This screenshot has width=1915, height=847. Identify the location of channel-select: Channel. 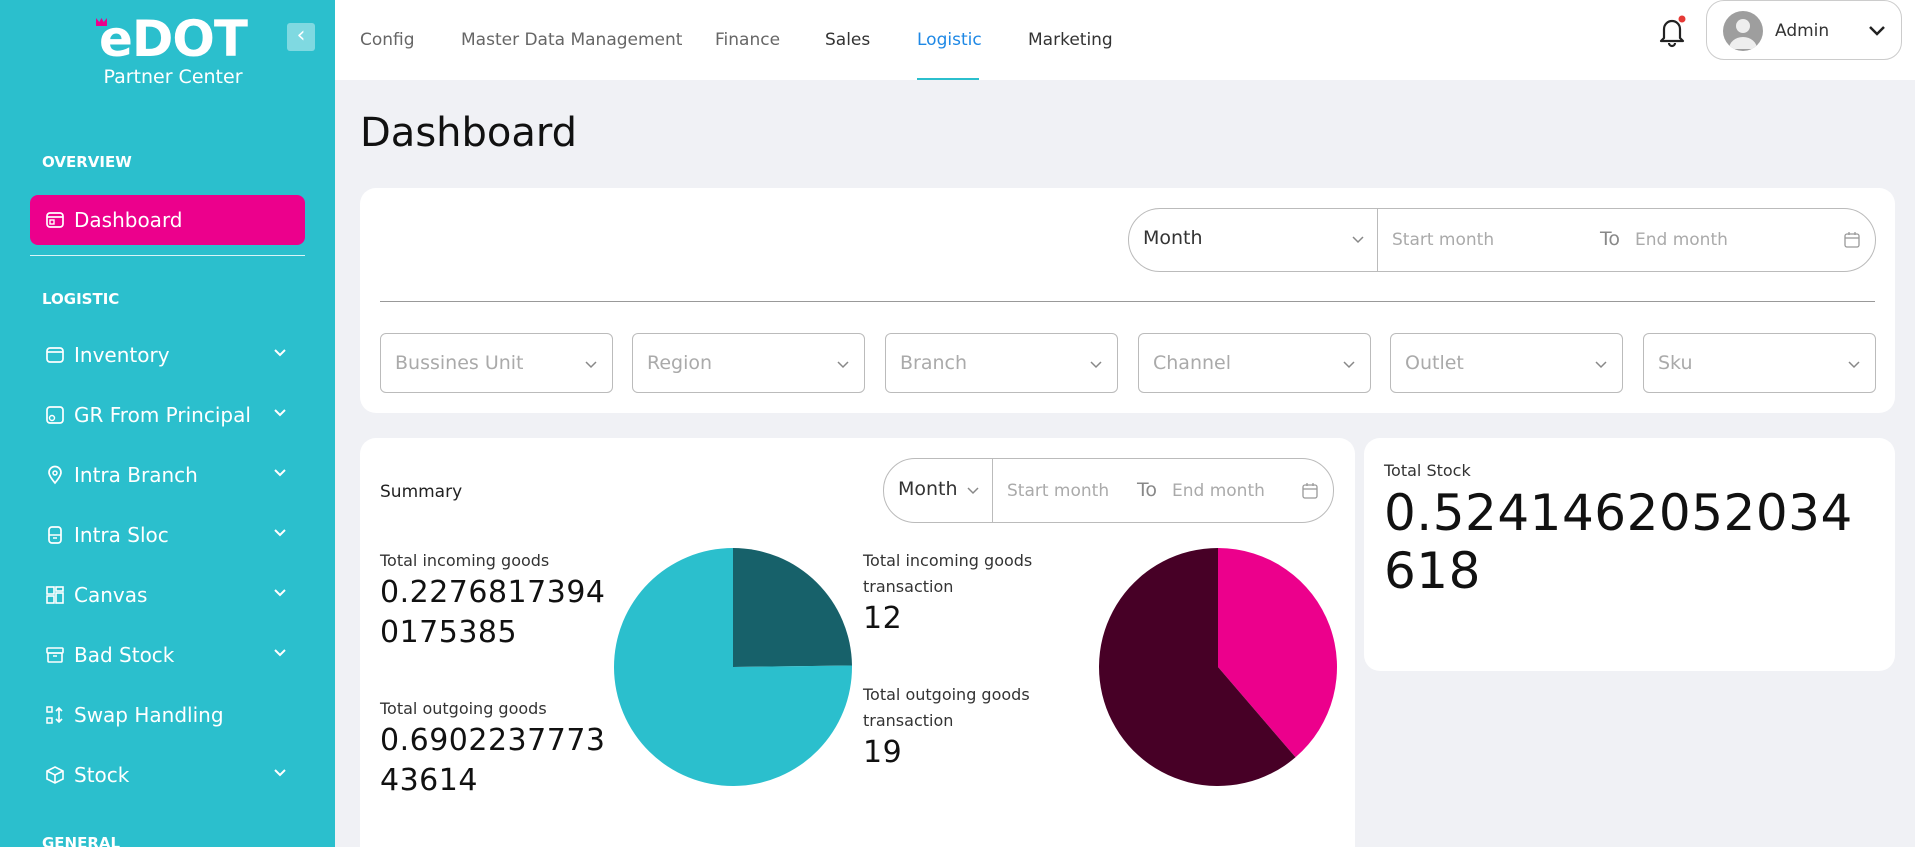
(1254, 363).